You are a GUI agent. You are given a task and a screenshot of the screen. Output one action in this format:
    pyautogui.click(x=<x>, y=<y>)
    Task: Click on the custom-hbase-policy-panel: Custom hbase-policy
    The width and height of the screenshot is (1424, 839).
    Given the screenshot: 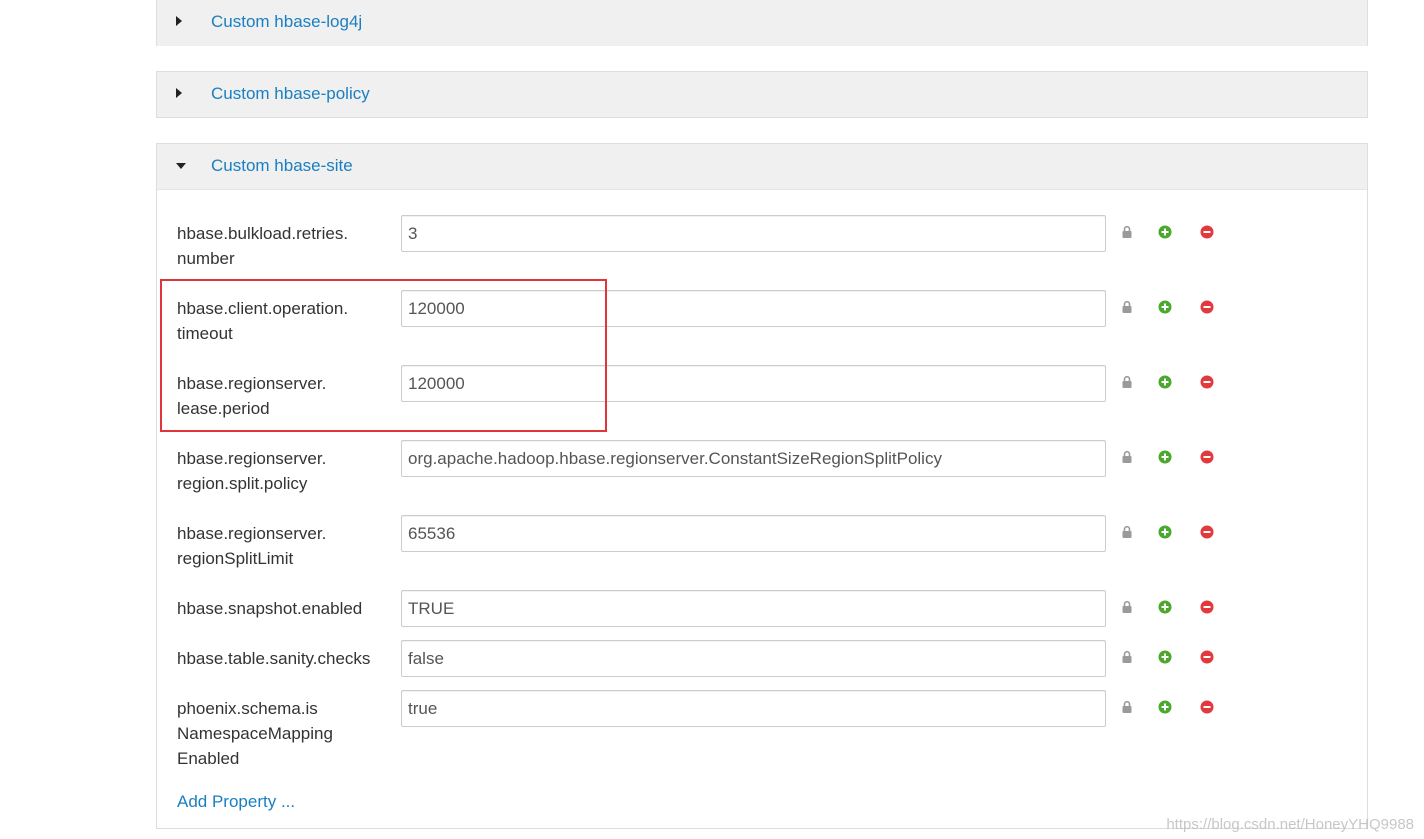 What is the action you would take?
    pyautogui.click(x=762, y=94)
    